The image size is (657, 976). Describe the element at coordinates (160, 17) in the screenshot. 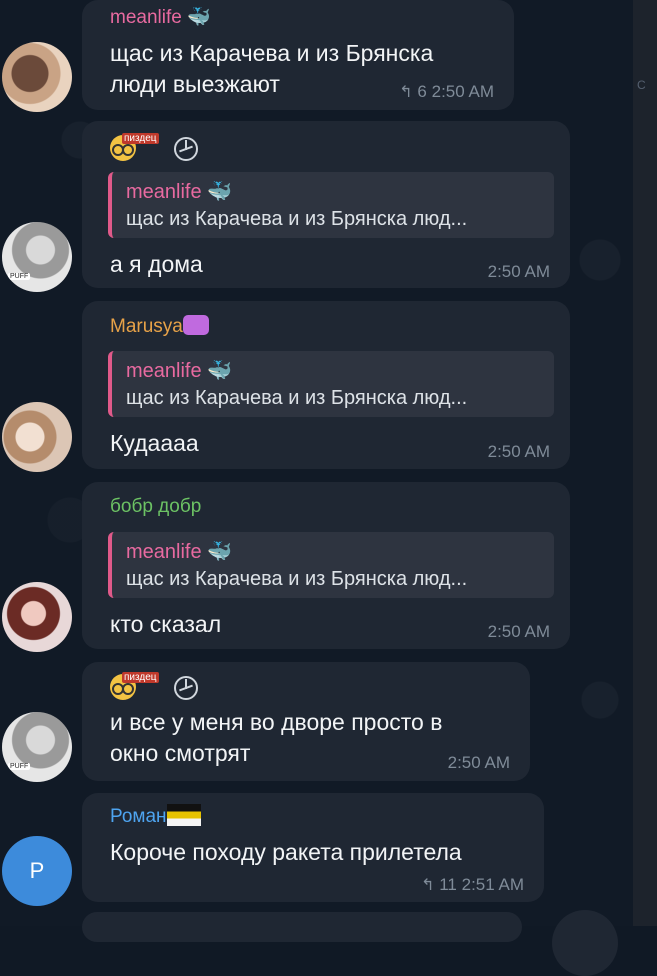

I see `sender-name: meanlife 🐳` at that location.